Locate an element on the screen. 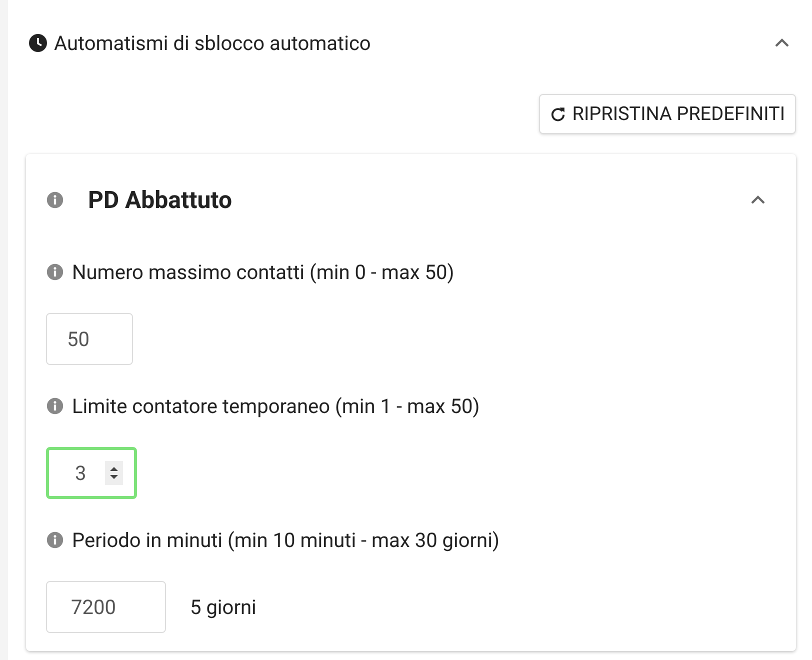 The height and width of the screenshot is (660, 812). field-label: Periodo in minuti (min 10 minuti - max 30 giorni) is located at coordinates (286, 540).